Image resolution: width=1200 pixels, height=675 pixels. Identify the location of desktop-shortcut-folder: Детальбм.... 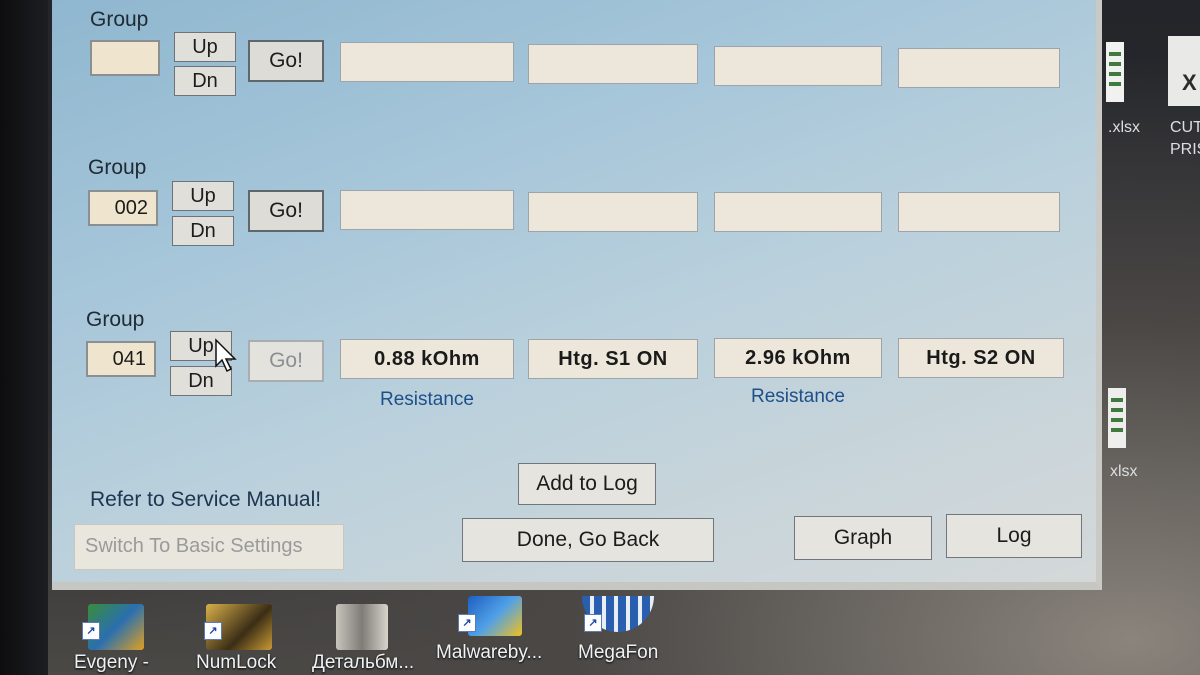
(365, 639).